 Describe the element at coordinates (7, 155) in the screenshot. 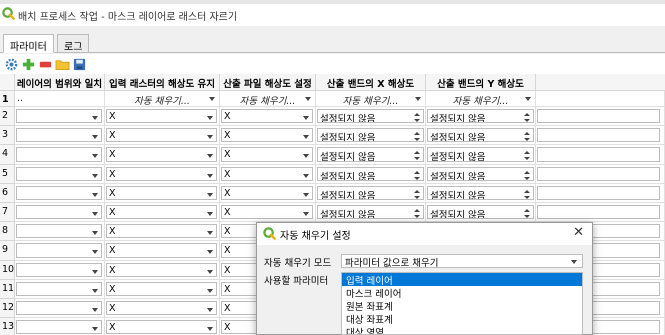

I see `row-number: 4` at that location.